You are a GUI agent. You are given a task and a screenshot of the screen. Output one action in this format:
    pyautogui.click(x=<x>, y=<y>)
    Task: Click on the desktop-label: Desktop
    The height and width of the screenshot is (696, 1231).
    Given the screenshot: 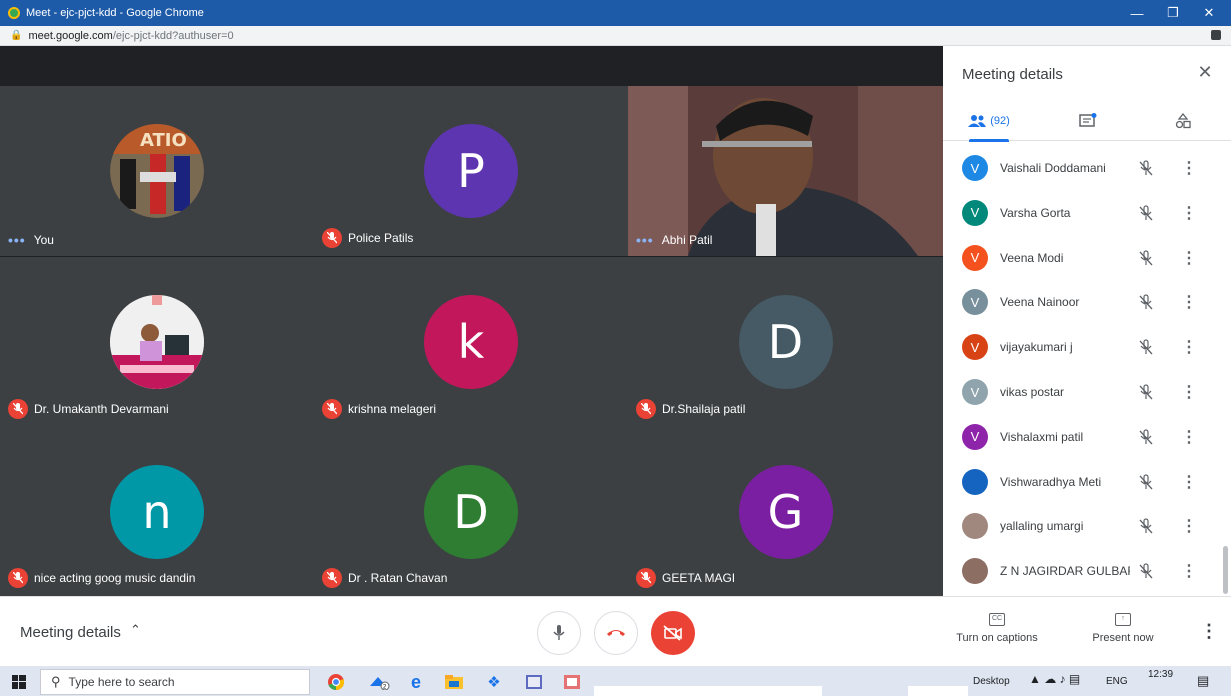 What is the action you would take?
    pyautogui.click(x=991, y=681)
    